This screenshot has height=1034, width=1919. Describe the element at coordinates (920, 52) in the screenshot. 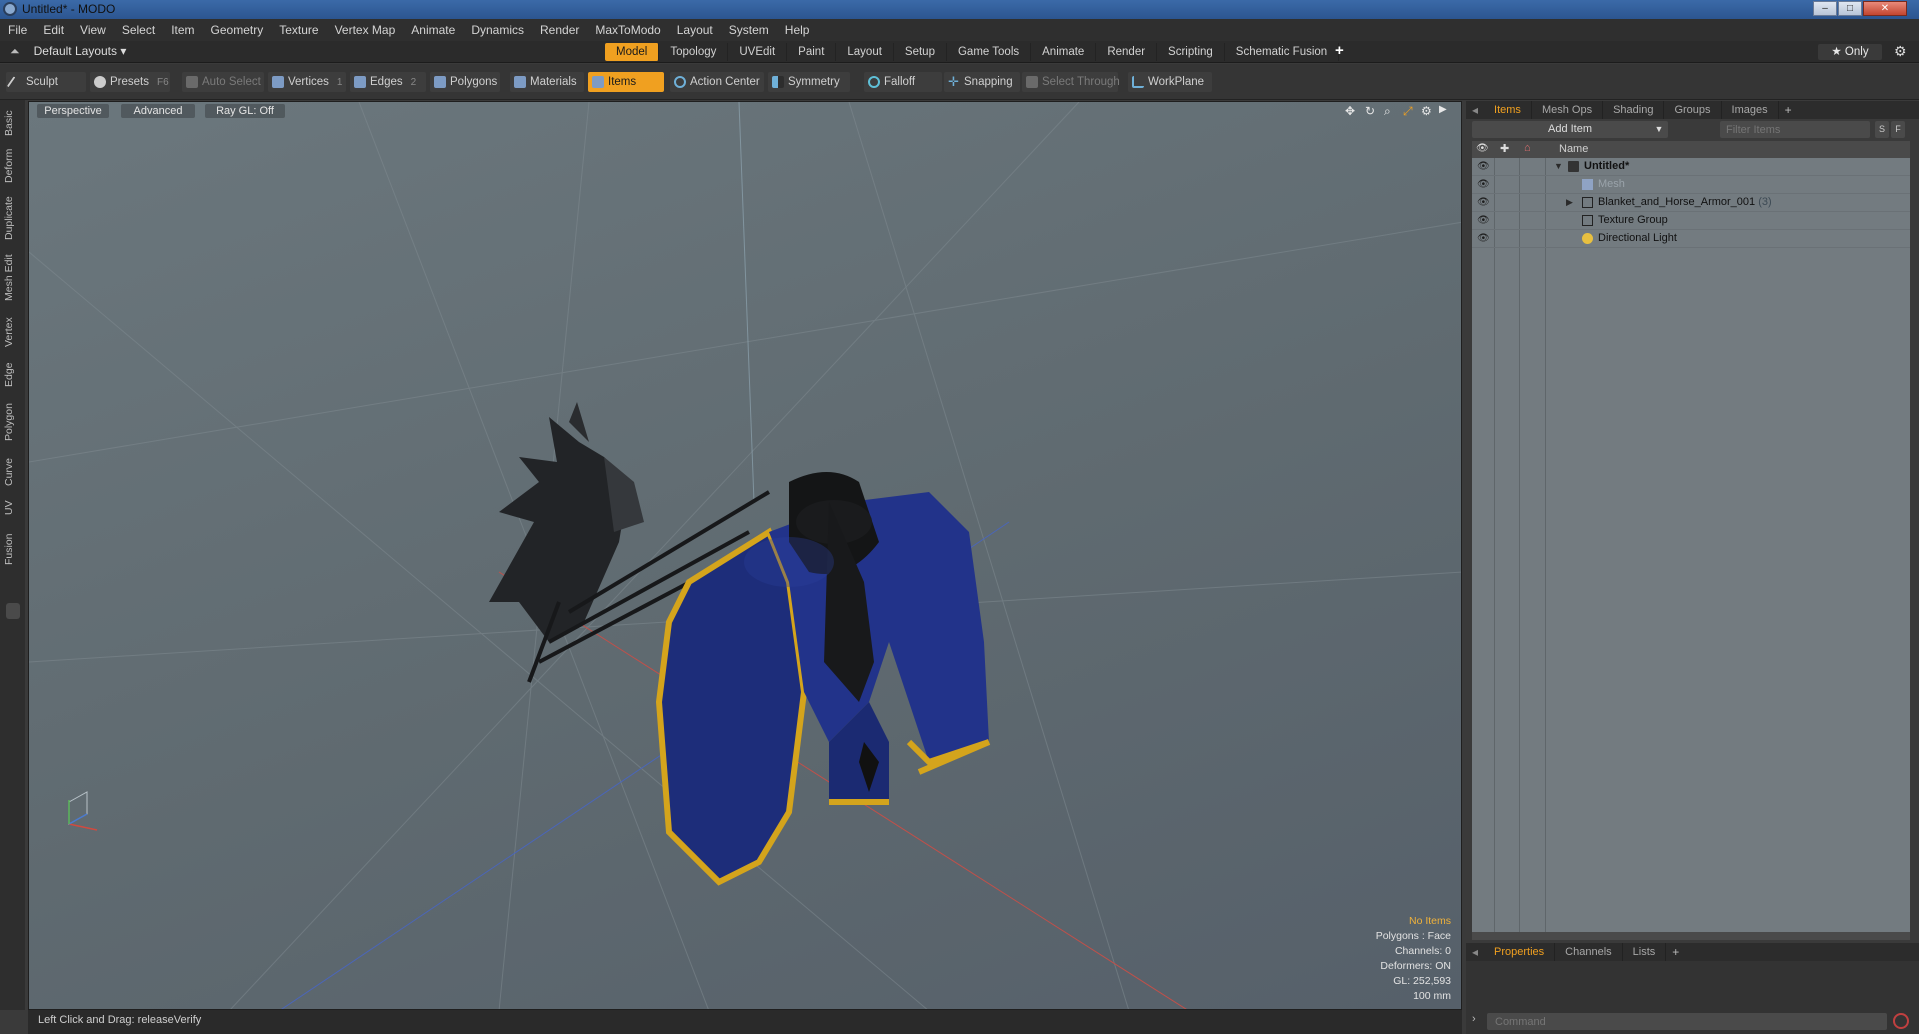

I see `tab-setup: Setup` at that location.